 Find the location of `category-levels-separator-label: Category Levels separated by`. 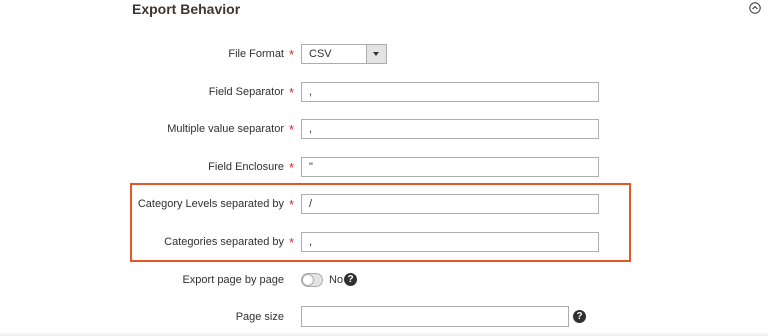

category-levels-separator-label: Category Levels separated by is located at coordinates (210, 204).